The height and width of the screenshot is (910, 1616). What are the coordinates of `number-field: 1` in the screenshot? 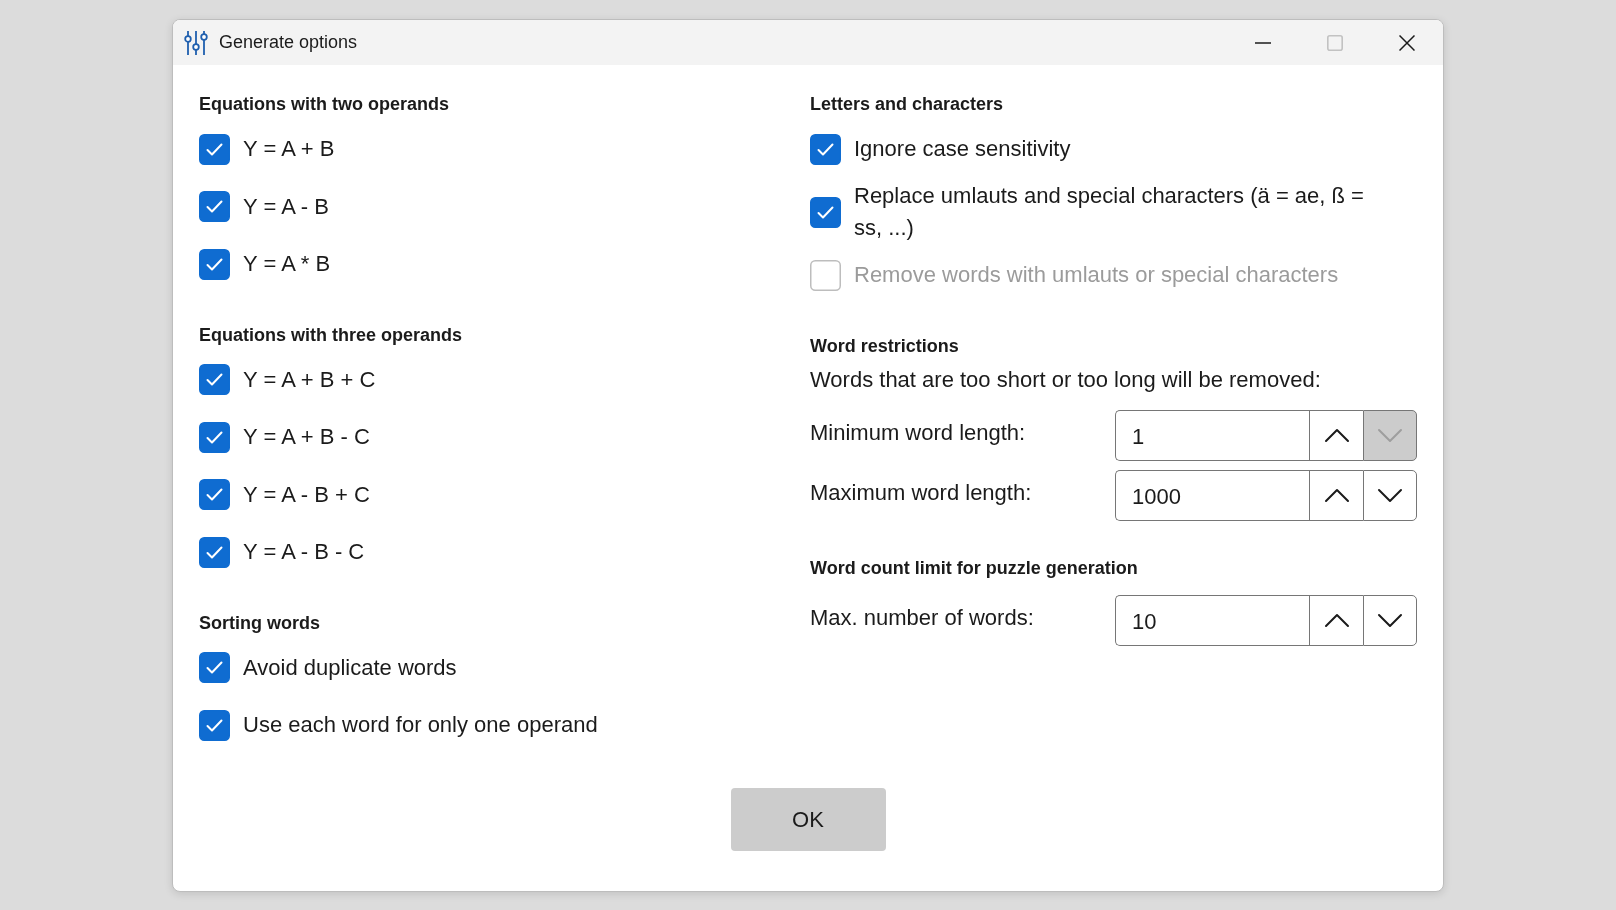 It's located at (1212, 435).